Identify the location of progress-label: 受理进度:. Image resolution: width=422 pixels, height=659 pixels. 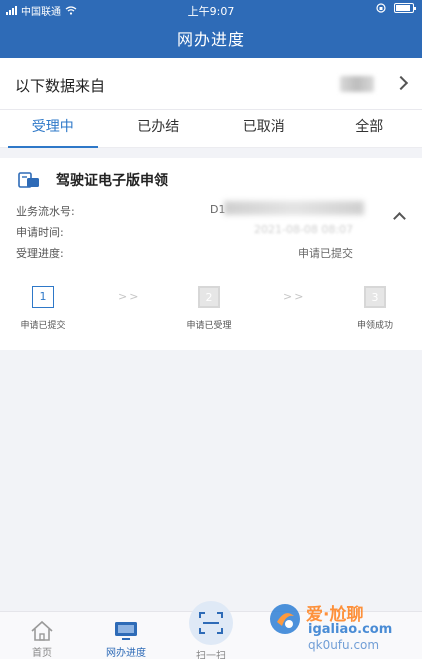
(40, 253).